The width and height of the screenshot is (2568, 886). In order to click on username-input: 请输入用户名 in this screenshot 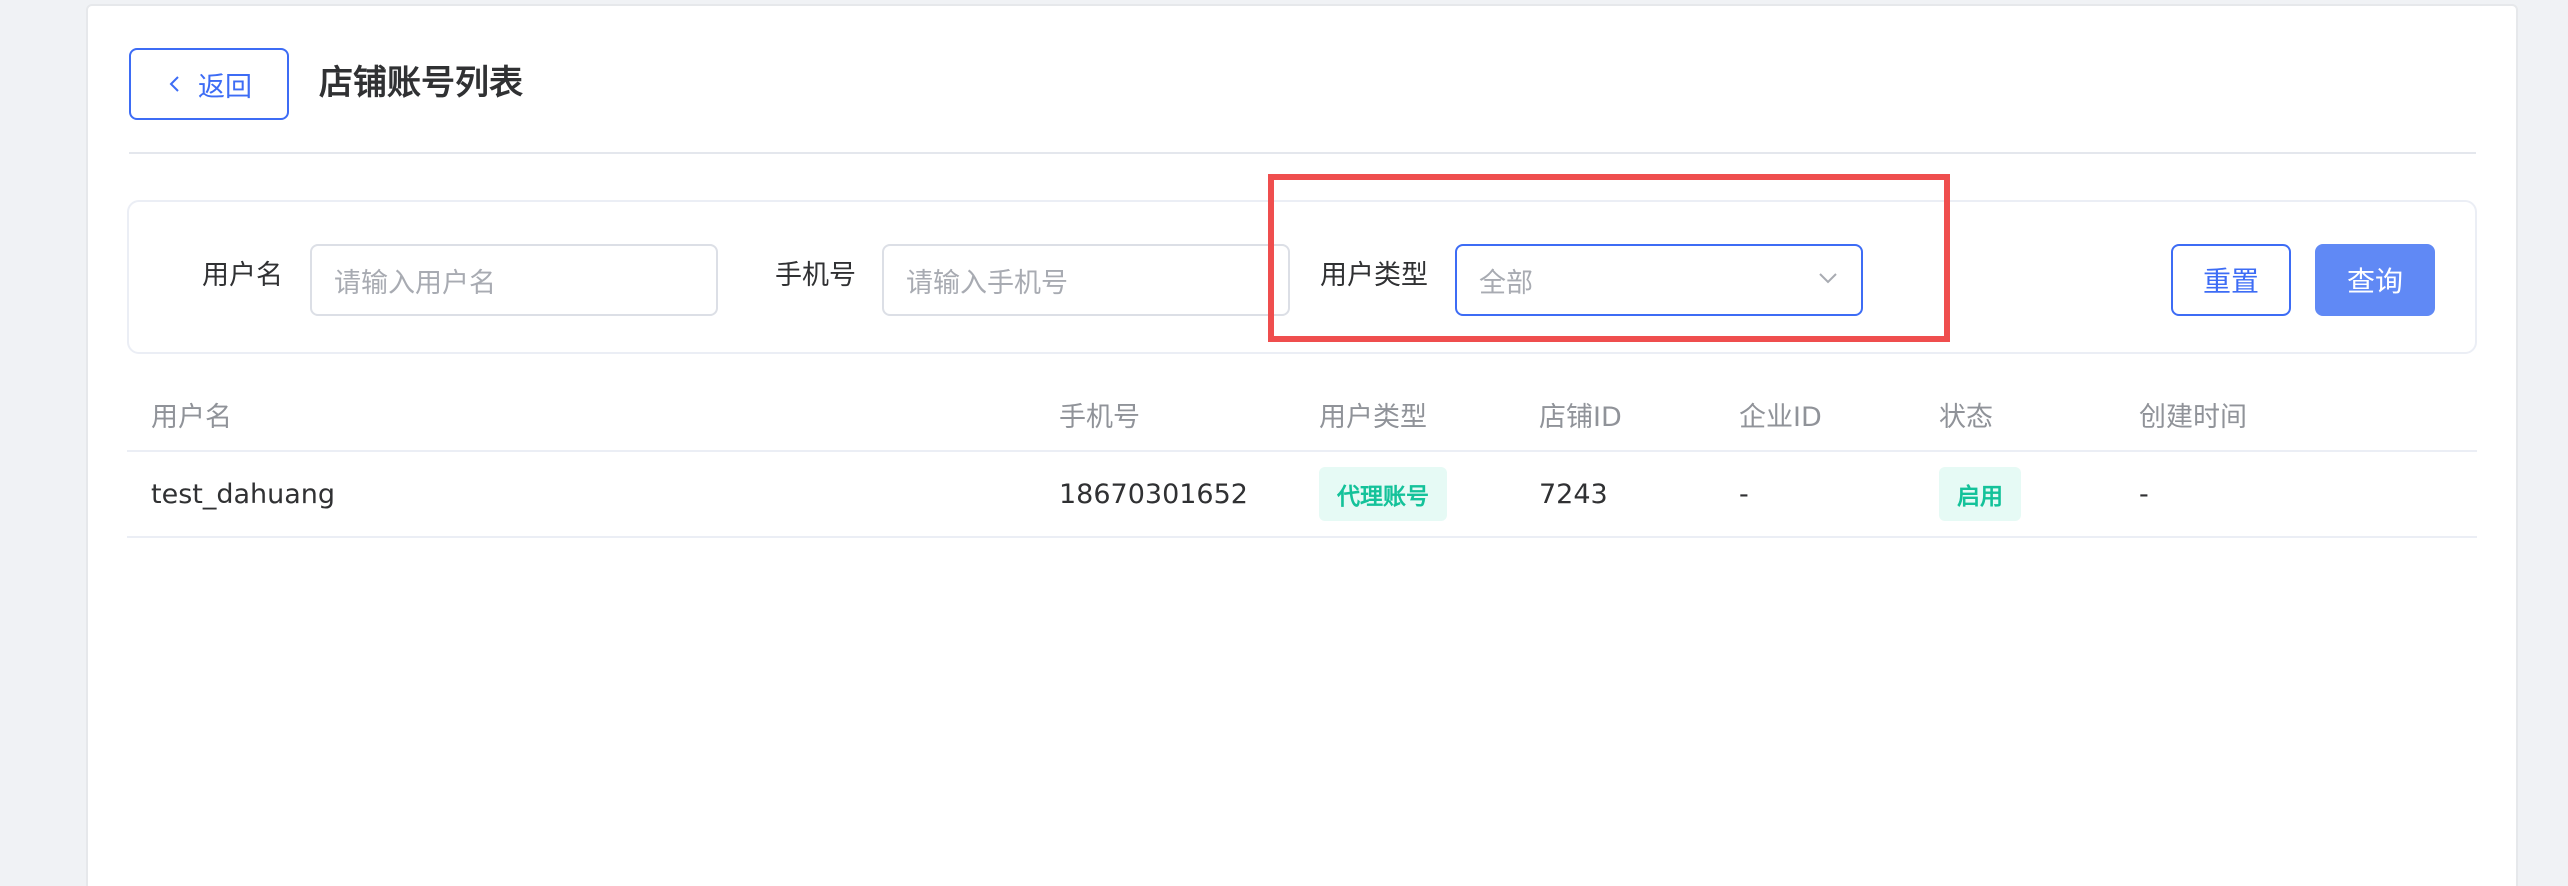, I will do `click(514, 280)`.